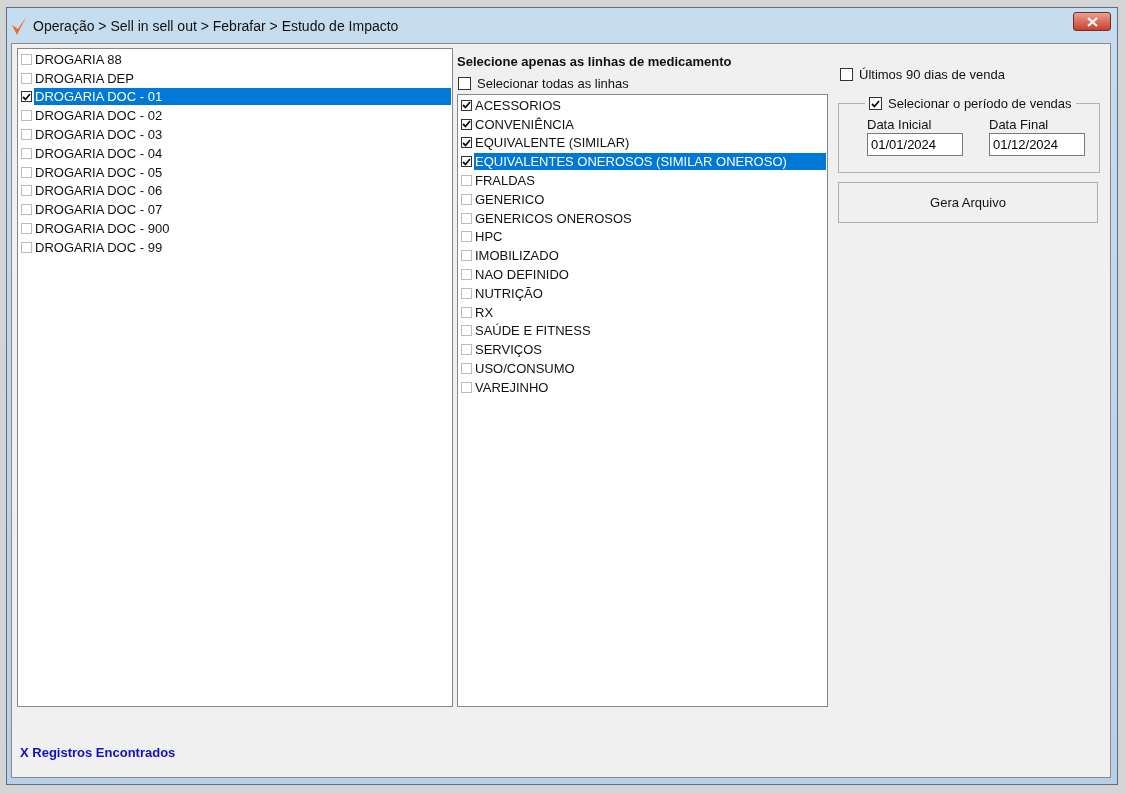 This screenshot has width=1126, height=794. What do you see at coordinates (98, 752) in the screenshot?
I see `status-text: X Registros Encontrados` at bounding box center [98, 752].